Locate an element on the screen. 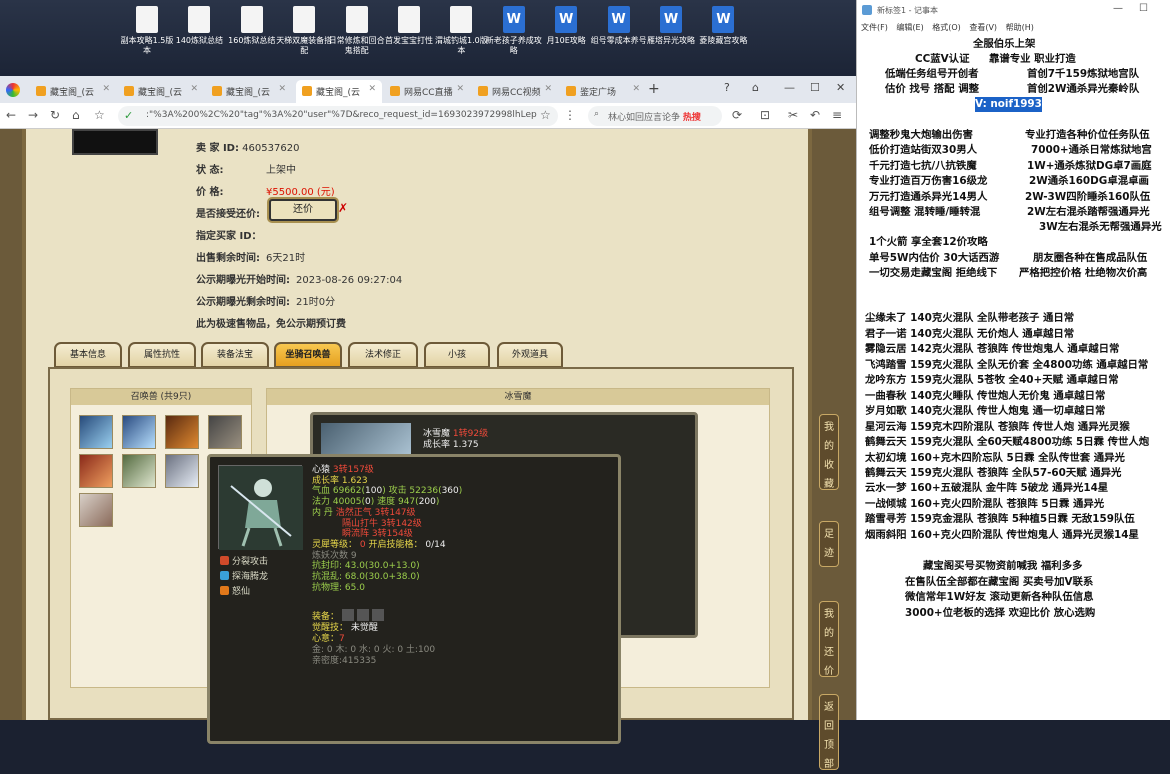  desktop-icon: 首发宝宝打性 is located at coordinates (409, 26).